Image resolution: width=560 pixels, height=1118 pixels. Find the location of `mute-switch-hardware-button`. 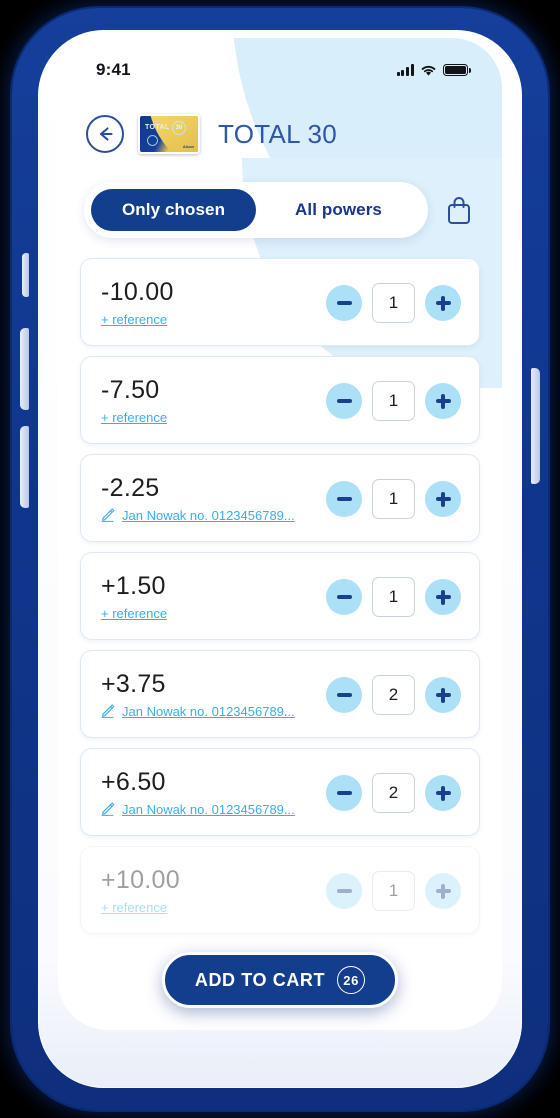

mute-switch-hardware-button is located at coordinates (25, 275).